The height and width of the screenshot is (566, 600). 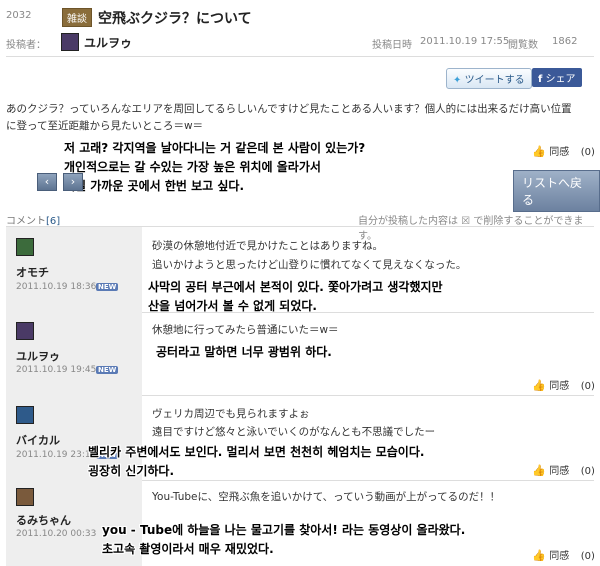 I want to click on comment-text-line-2: 遠目ですけど悠々と泳いでいくのがなんとも不思議でしたー, so click(x=294, y=432).